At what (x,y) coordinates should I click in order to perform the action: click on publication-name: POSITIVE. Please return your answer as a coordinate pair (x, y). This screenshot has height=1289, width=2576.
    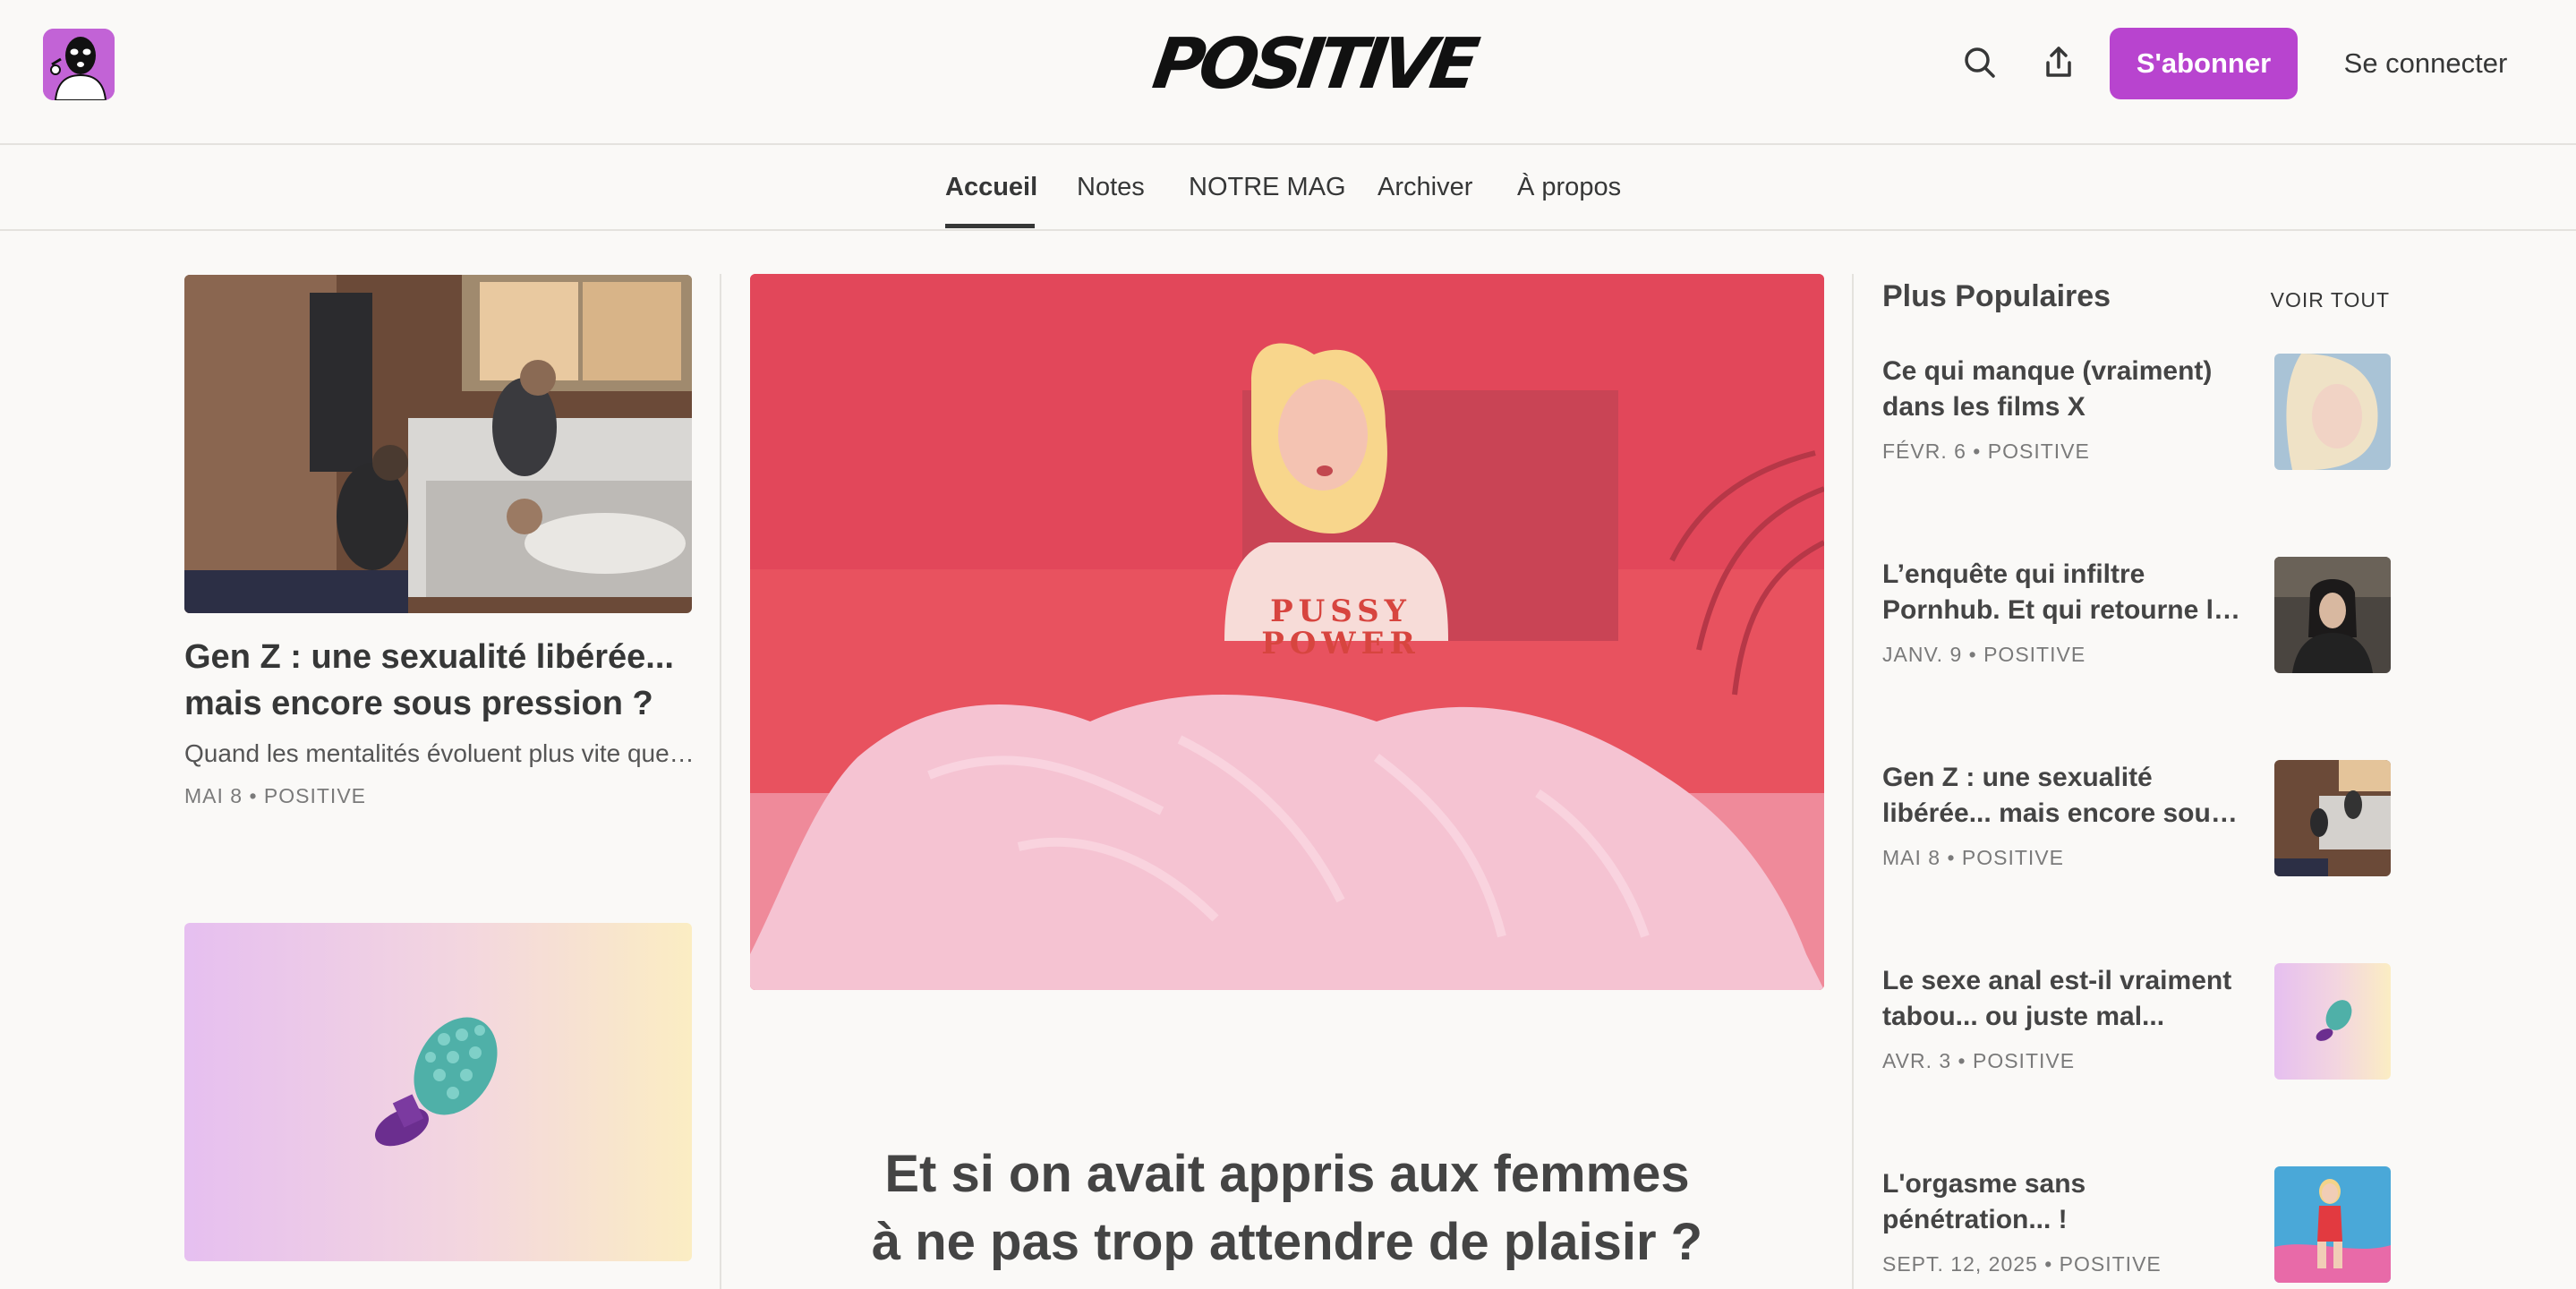
    Looking at the image, I should click on (1313, 65).